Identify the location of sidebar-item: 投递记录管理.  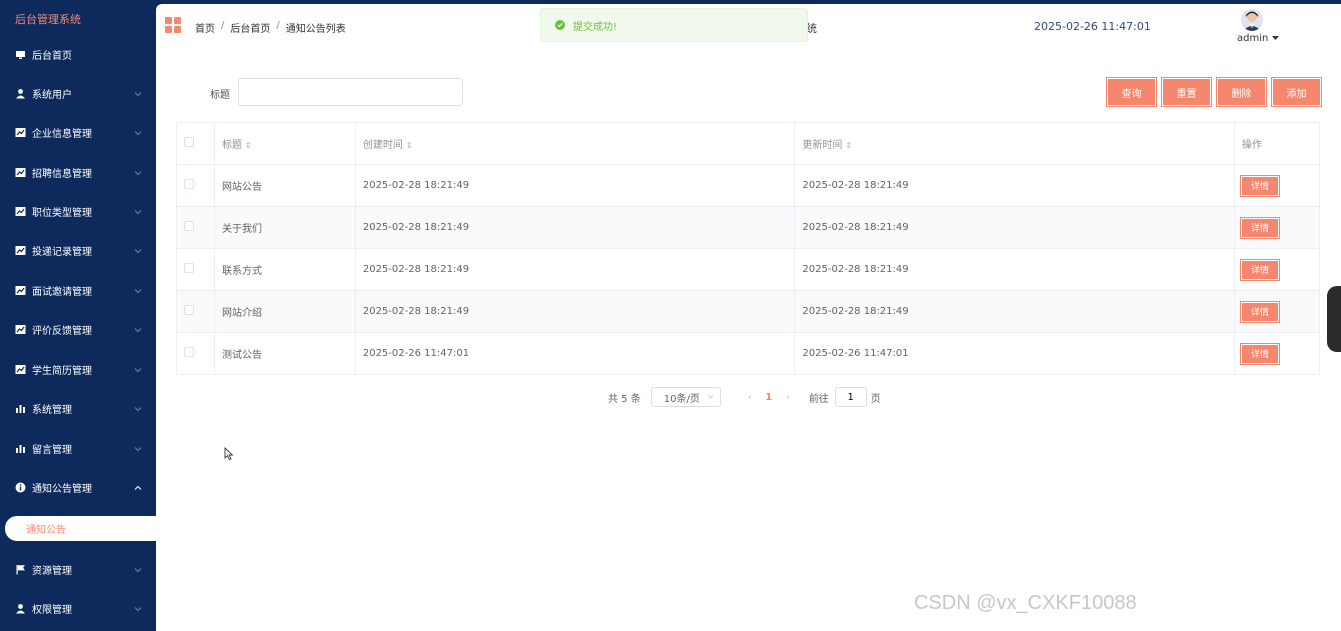
(78, 250).